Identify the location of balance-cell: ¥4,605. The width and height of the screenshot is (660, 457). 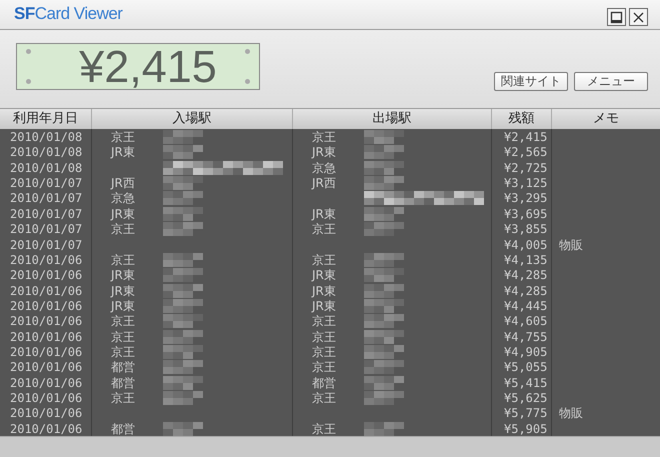
(526, 321).